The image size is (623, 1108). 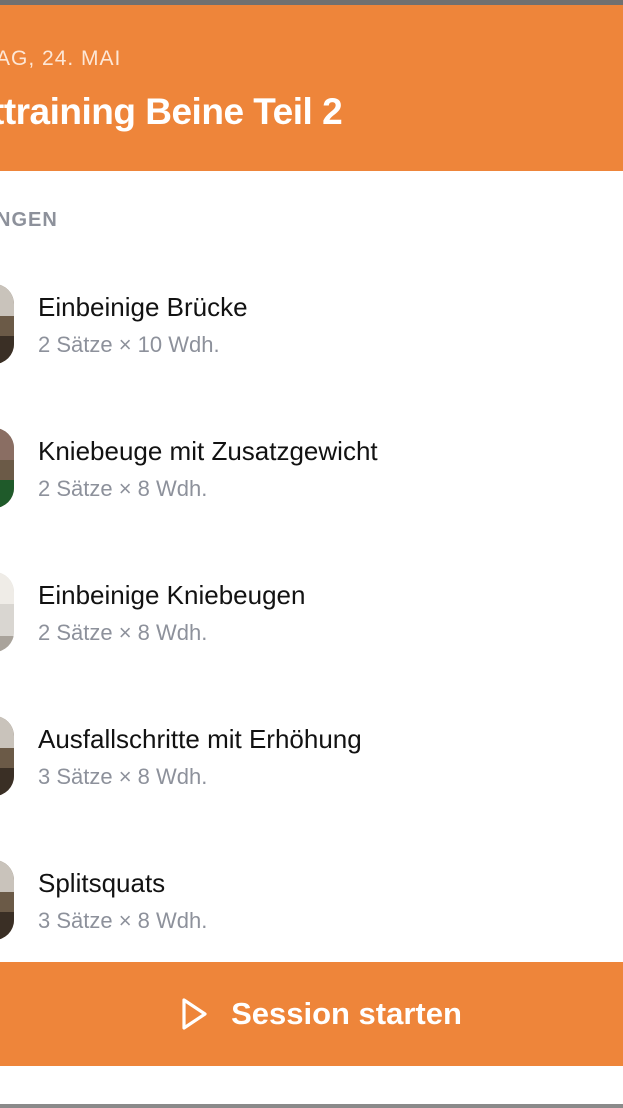 I want to click on exercise-sets: 2 Sätze × 10 Wdh., so click(x=129, y=344).